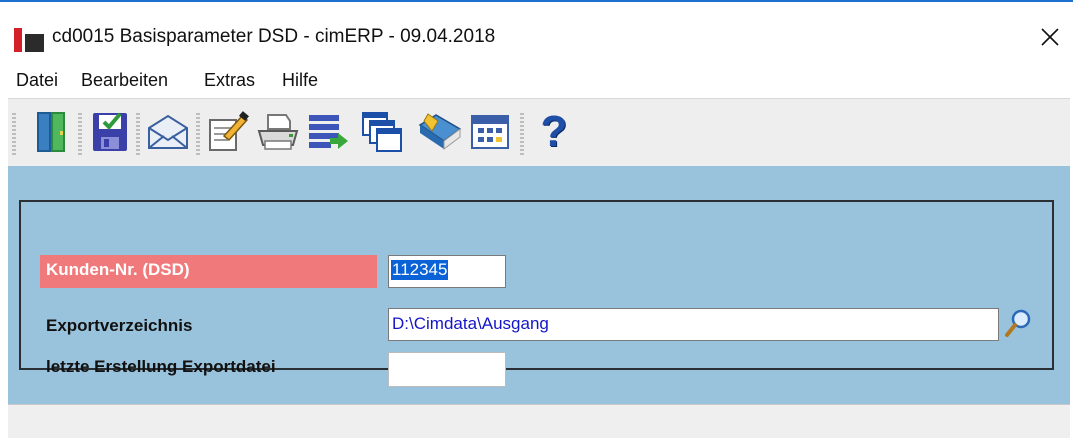  I want to click on customer-no-input: 112345, so click(447, 271).